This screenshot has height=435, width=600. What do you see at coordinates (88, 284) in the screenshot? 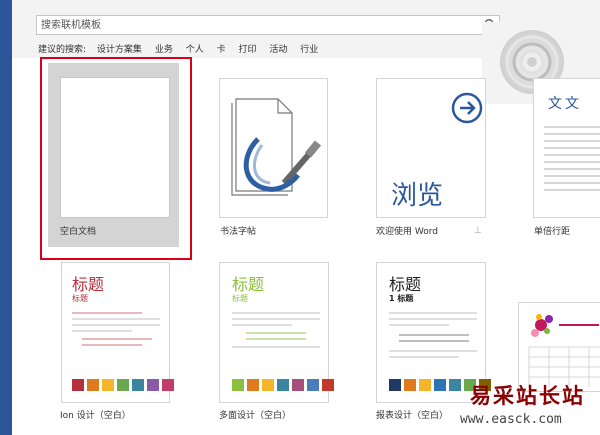
I see `ion-heading: 标题` at bounding box center [88, 284].